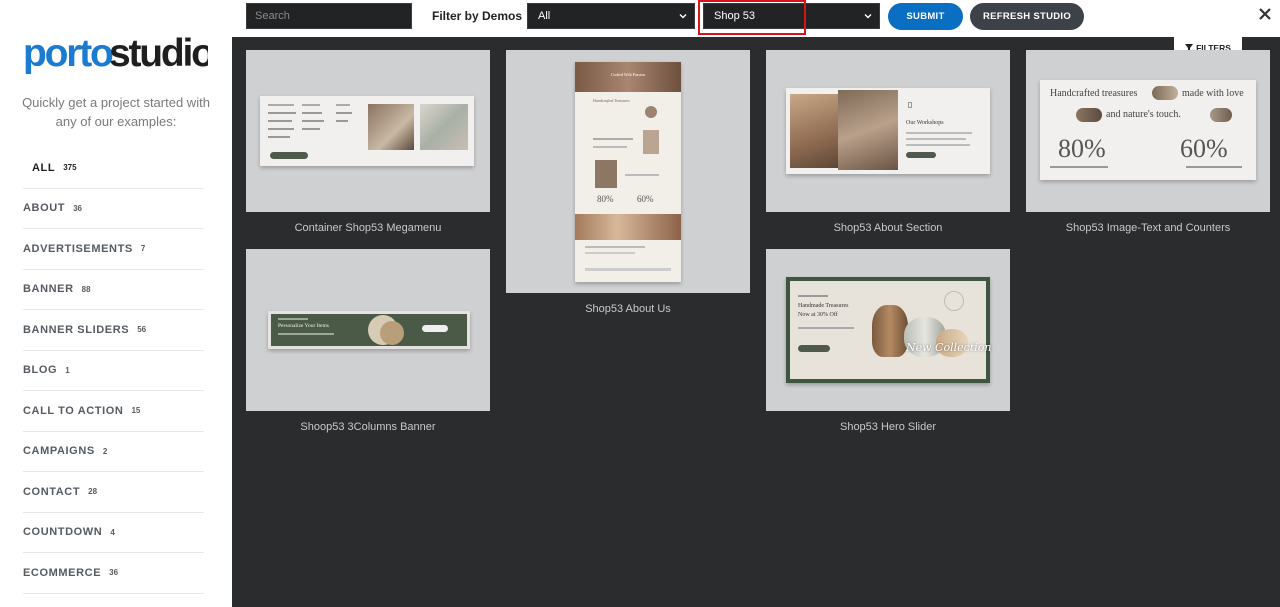  What do you see at coordinates (113, 452) in the screenshot?
I see `category-item-campaigns: CAMPAIGNS 2` at bounding box center [113, 452].